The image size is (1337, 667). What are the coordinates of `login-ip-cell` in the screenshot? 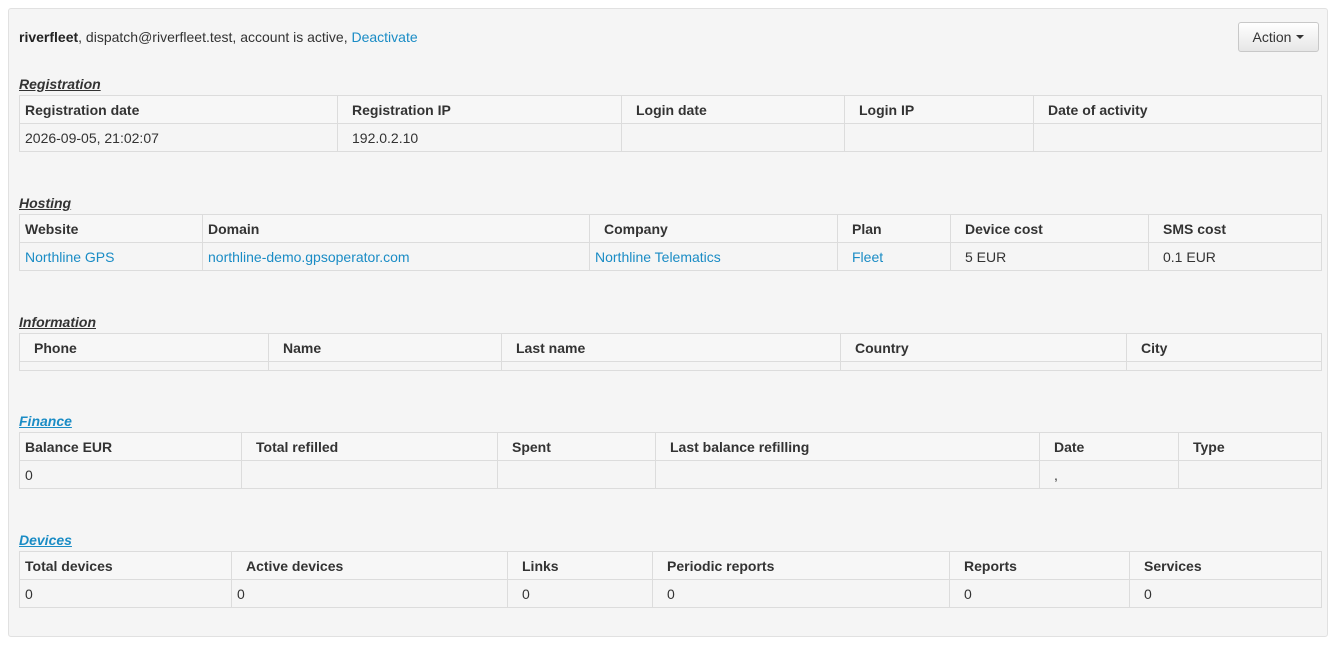 It's located at (939, 137).